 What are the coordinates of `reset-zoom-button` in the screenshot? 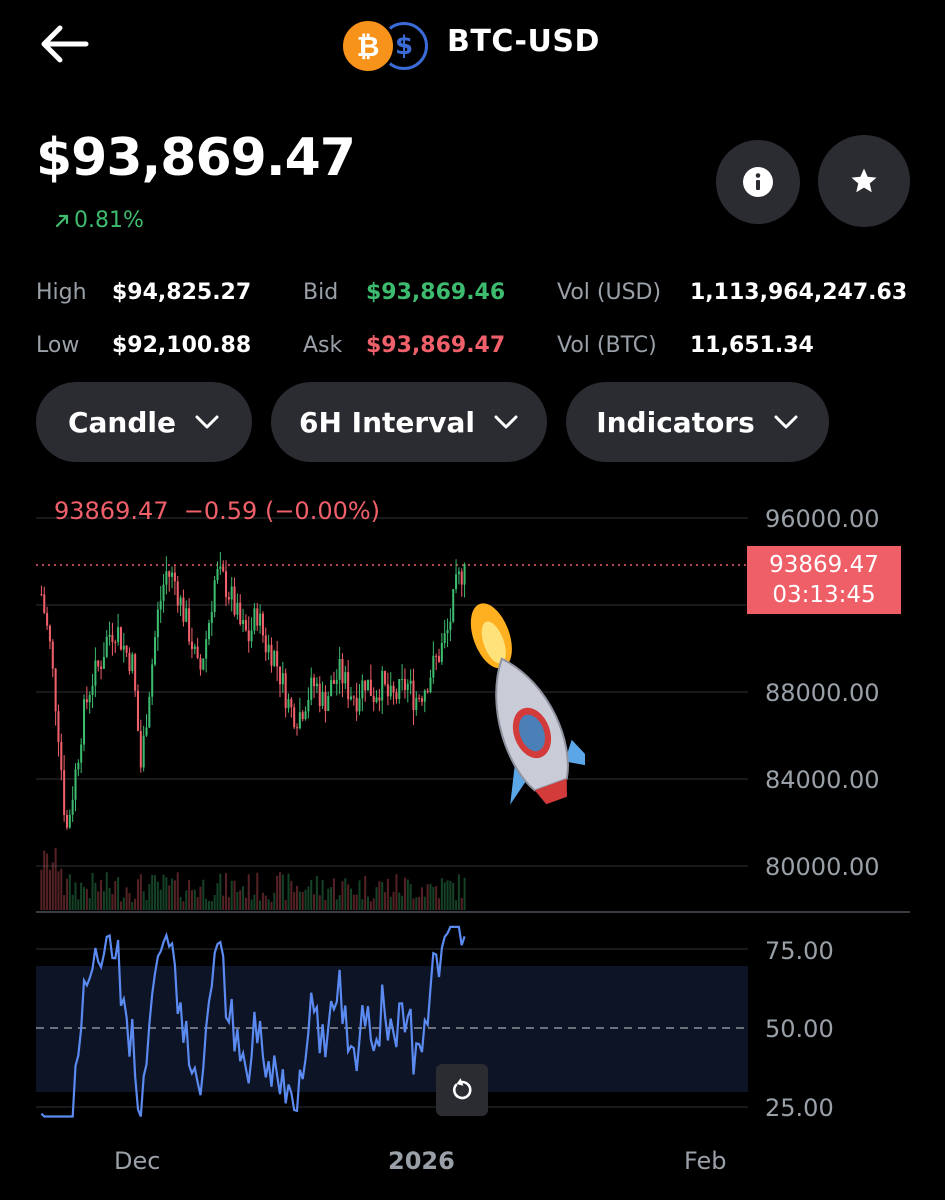 It's located at (462, 1090).